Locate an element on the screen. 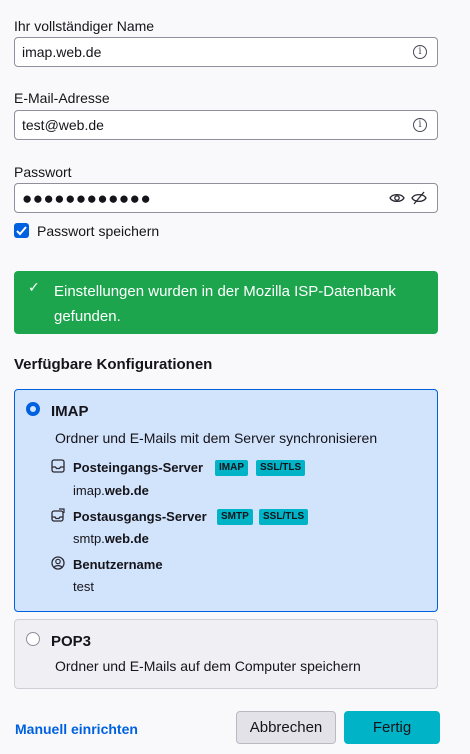 This screenshot has width=470, height=754. outgoing-server-host: smtp.web.de is located at coordinates (111, 538).